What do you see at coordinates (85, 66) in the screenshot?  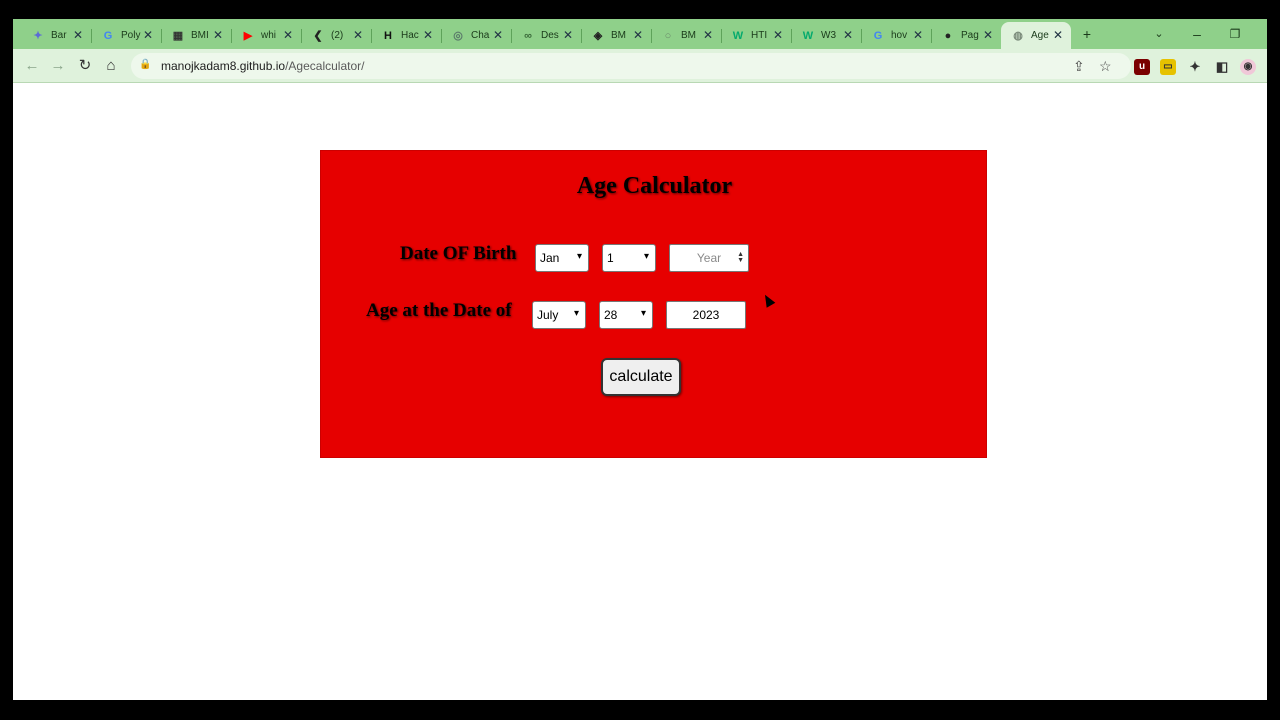 I see `reload-icon: ↻` at bounding box center [85, 66].